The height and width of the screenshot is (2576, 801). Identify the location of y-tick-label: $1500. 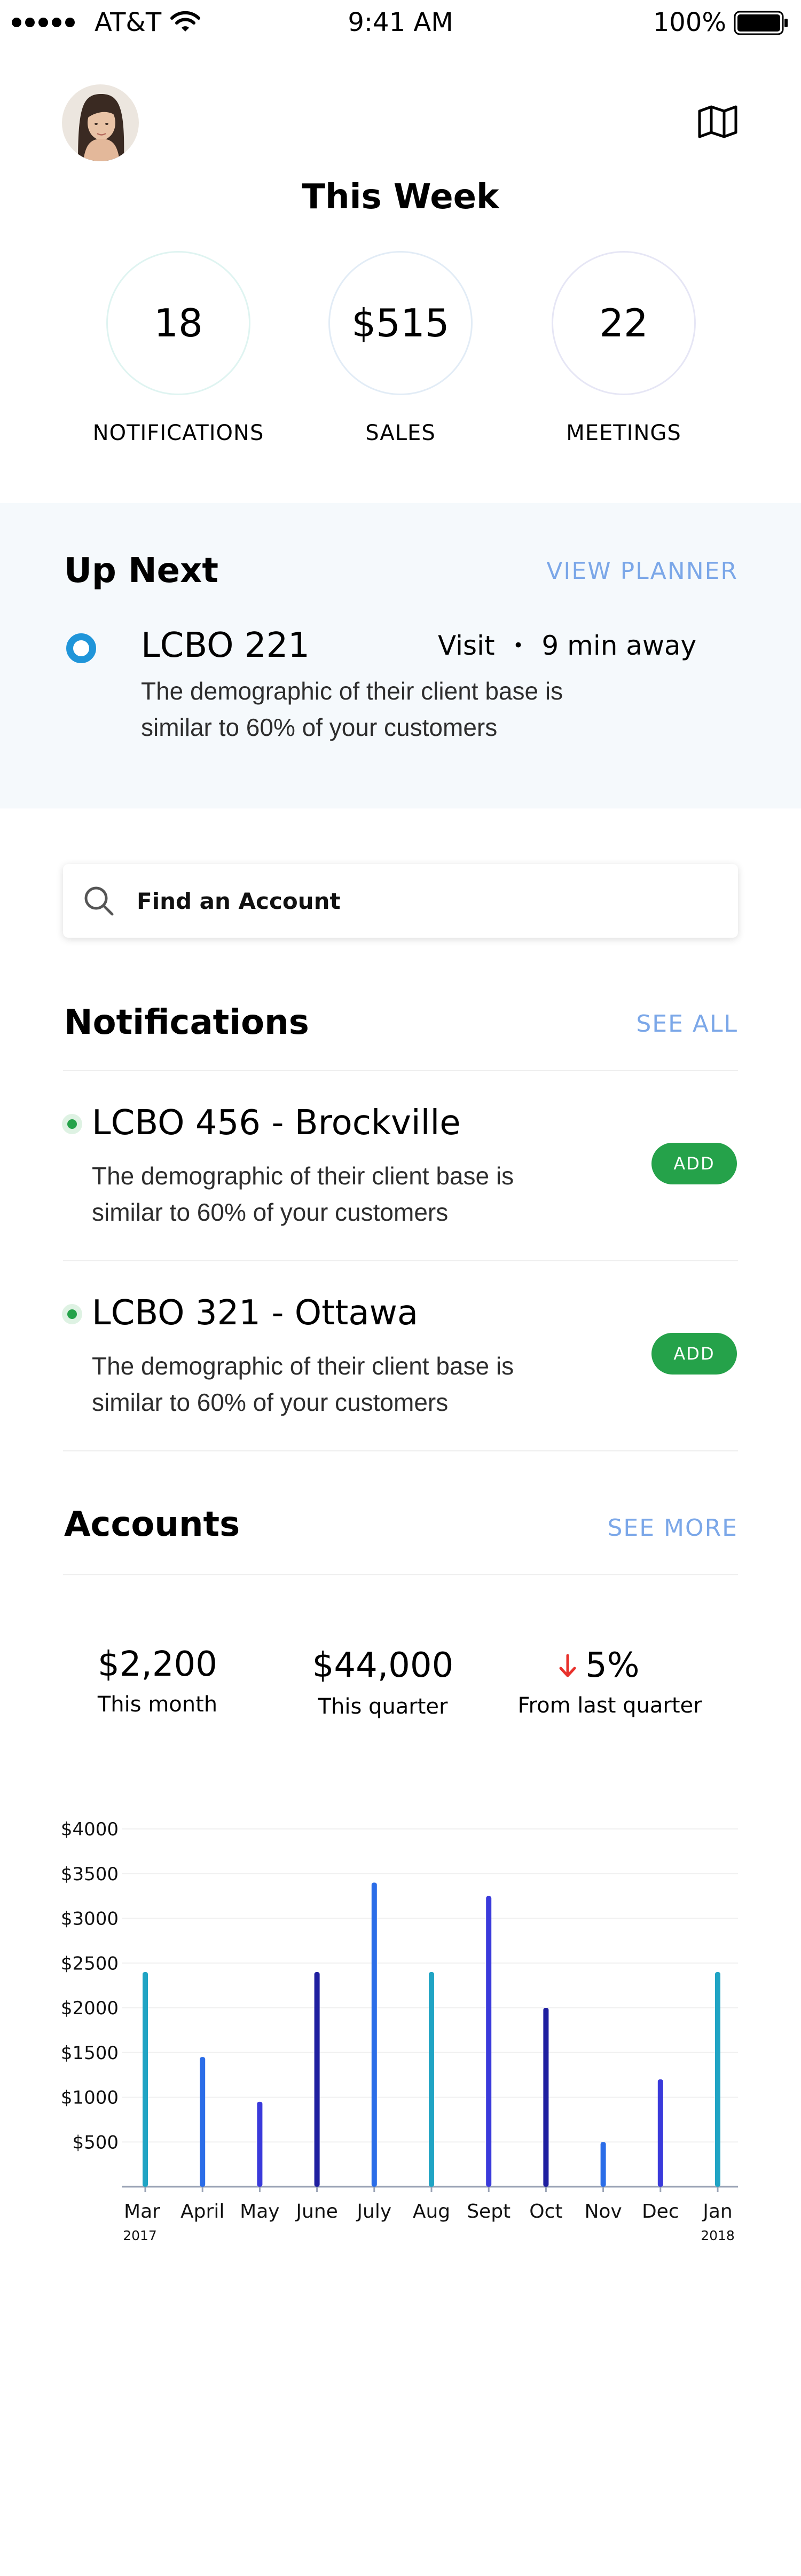
(90, 2053).